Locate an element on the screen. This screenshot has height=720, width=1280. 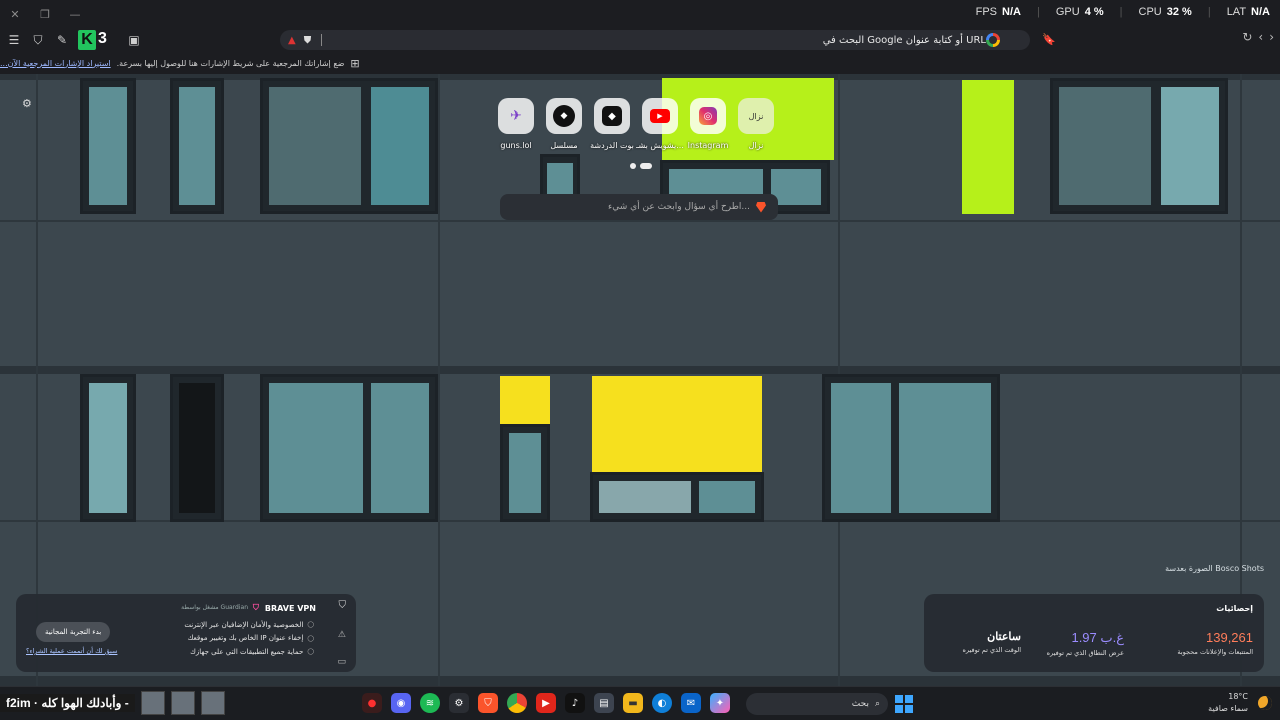
brave-search-icon is located at coordinates (761, 207).